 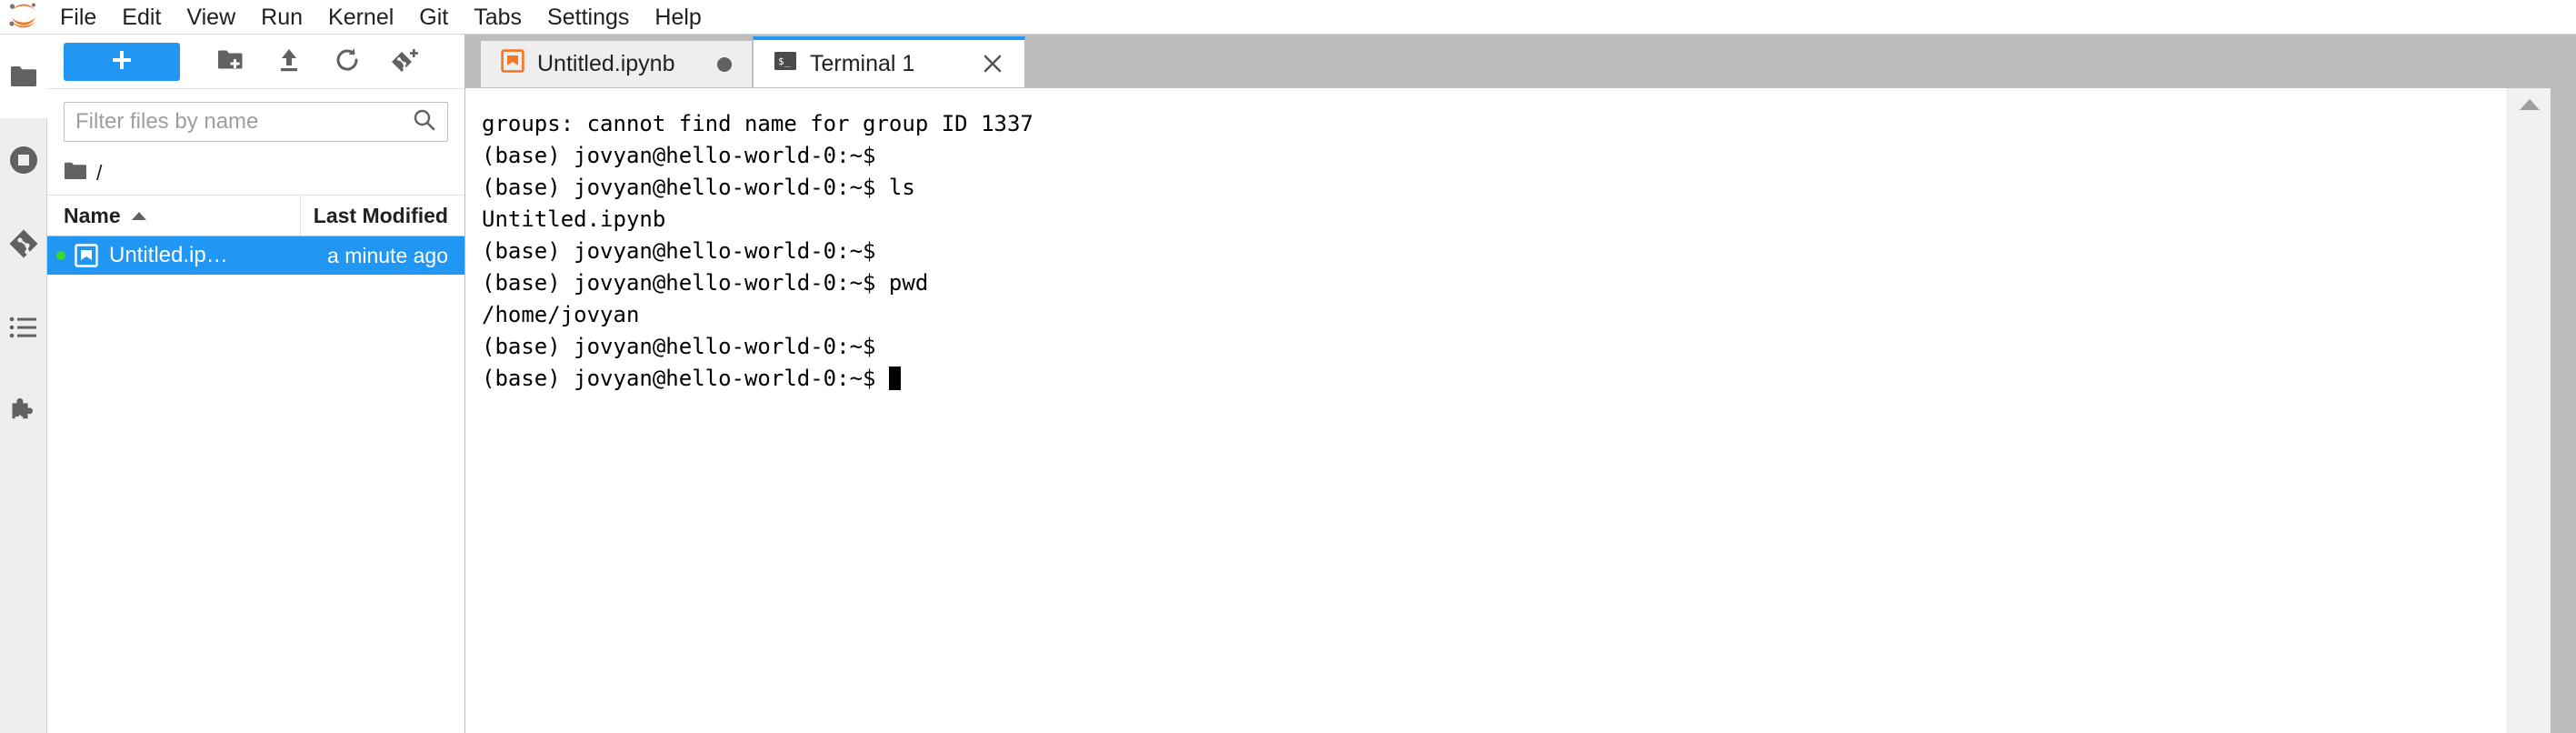 I want to click on sidebar-item-running-sessions, so click(x=23, y=160).